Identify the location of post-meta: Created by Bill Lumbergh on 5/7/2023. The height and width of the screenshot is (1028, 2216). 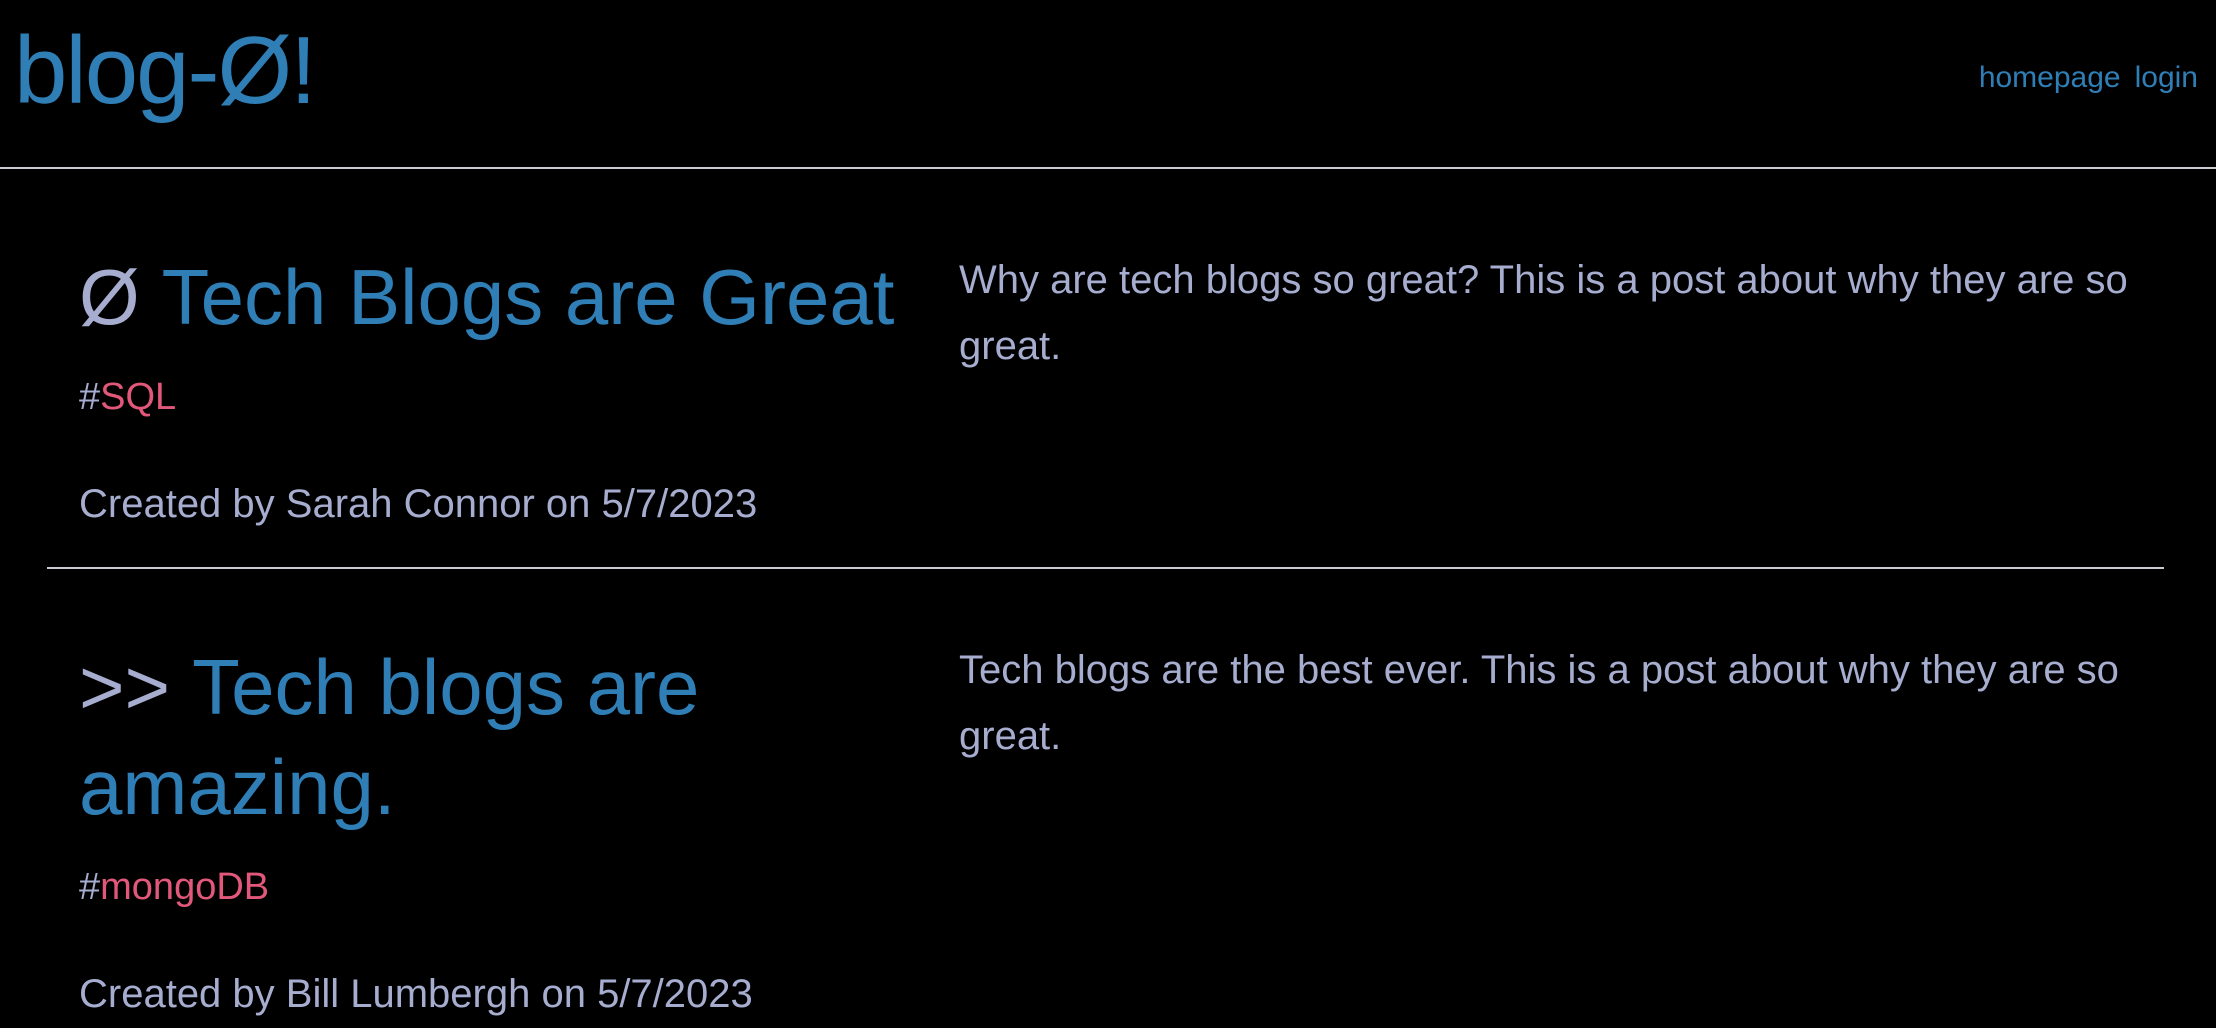
(416, 994).